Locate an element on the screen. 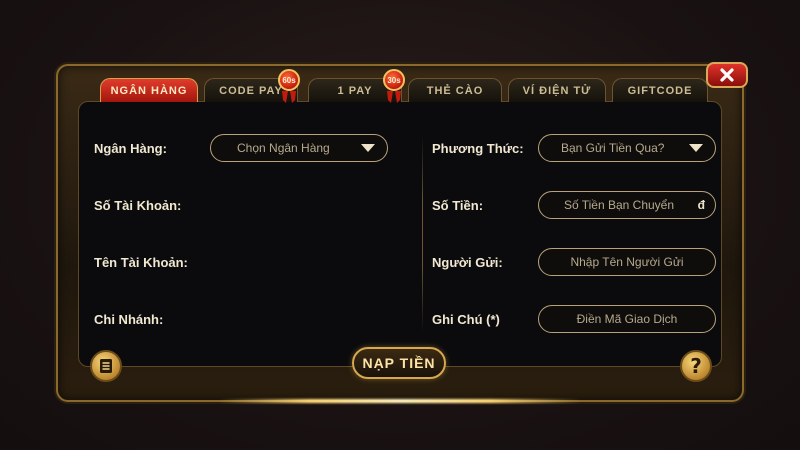 The width and height of the screenshot is (800, 450). tab-label: GIFTCODE is located at coordinates (660, 90).